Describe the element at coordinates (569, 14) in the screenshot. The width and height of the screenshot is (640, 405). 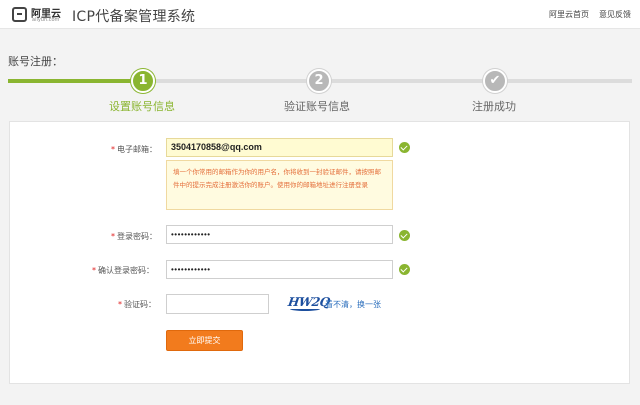
I see `home-link: 阿里云首页` at that location.